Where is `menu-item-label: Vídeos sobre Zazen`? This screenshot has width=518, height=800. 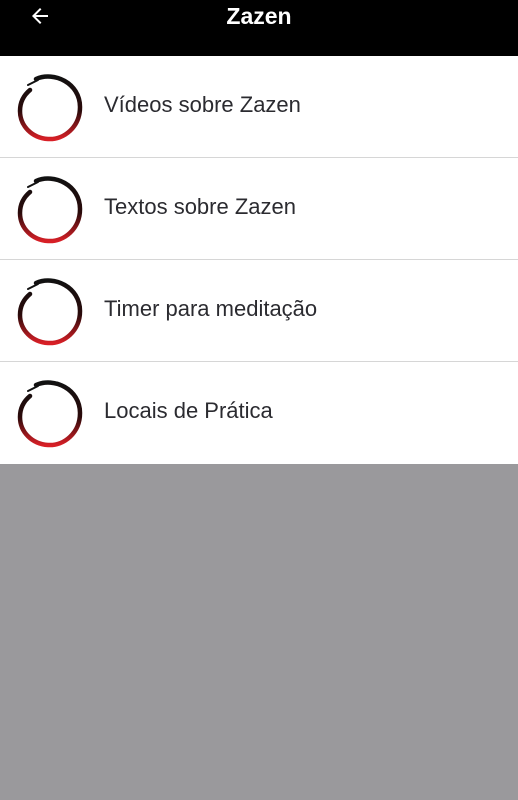 menu-item-label: Vídeos sobre Zazen is located at coordinates (202, 104).